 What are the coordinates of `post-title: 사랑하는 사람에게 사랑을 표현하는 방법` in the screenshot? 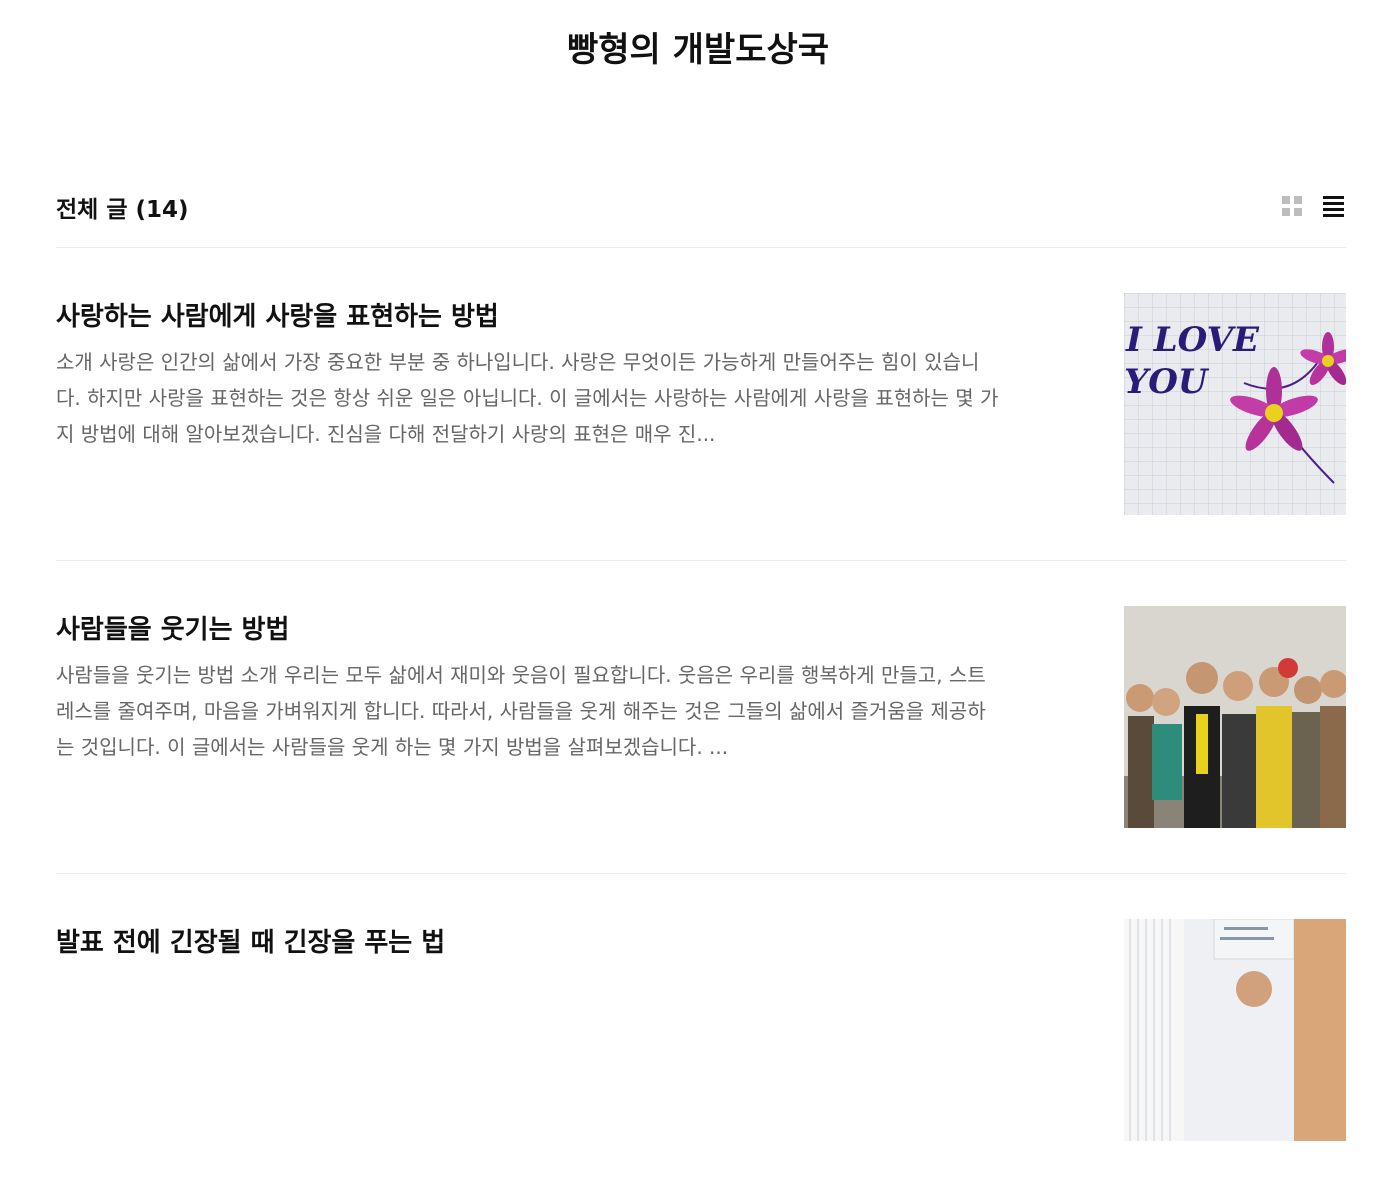 It's located at (536, 314).